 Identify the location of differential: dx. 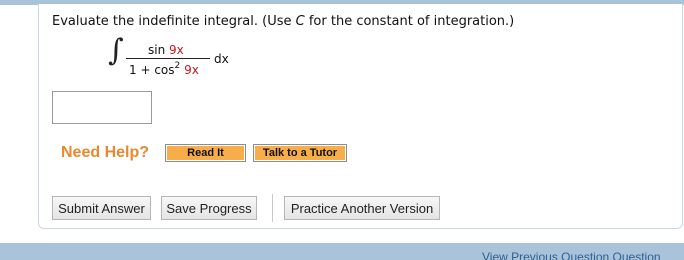
(221, 59).